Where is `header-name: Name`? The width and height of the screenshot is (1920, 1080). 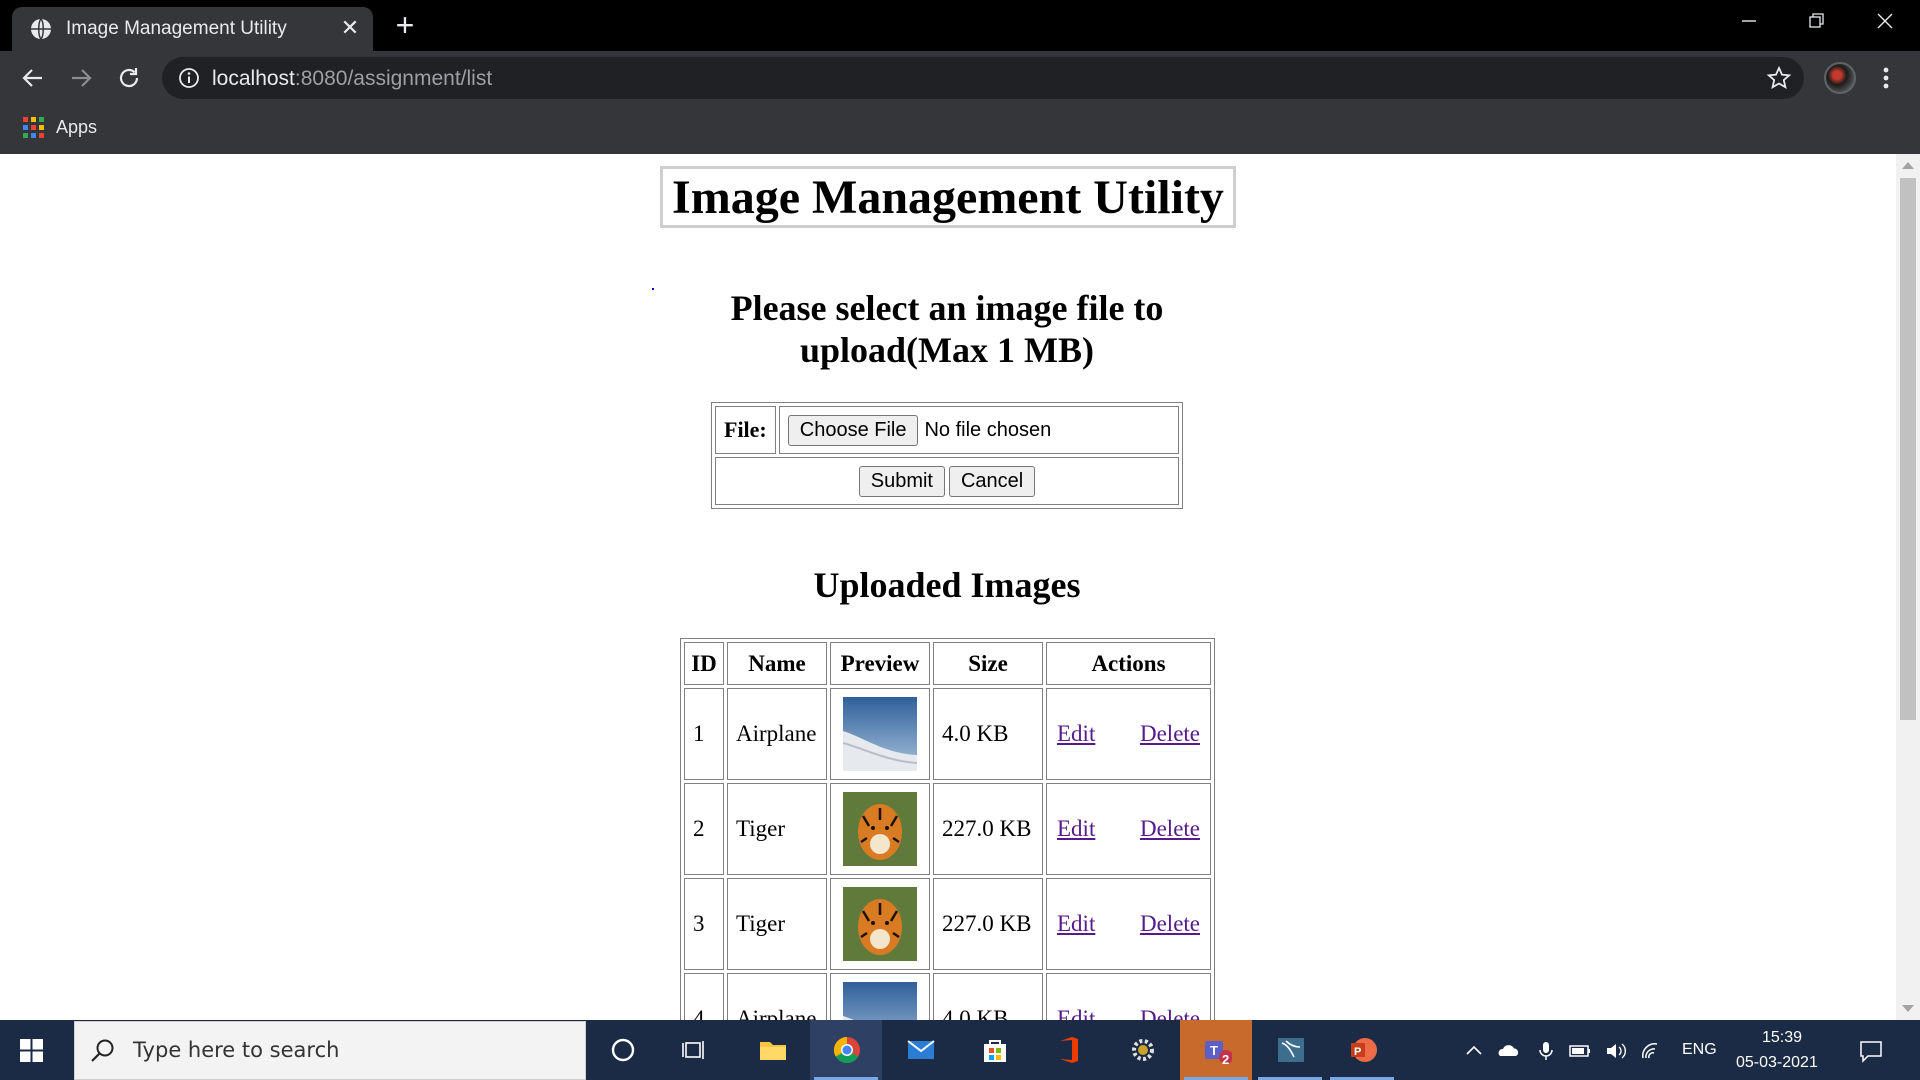 header-name: Name is located at coordinates (777, 663).